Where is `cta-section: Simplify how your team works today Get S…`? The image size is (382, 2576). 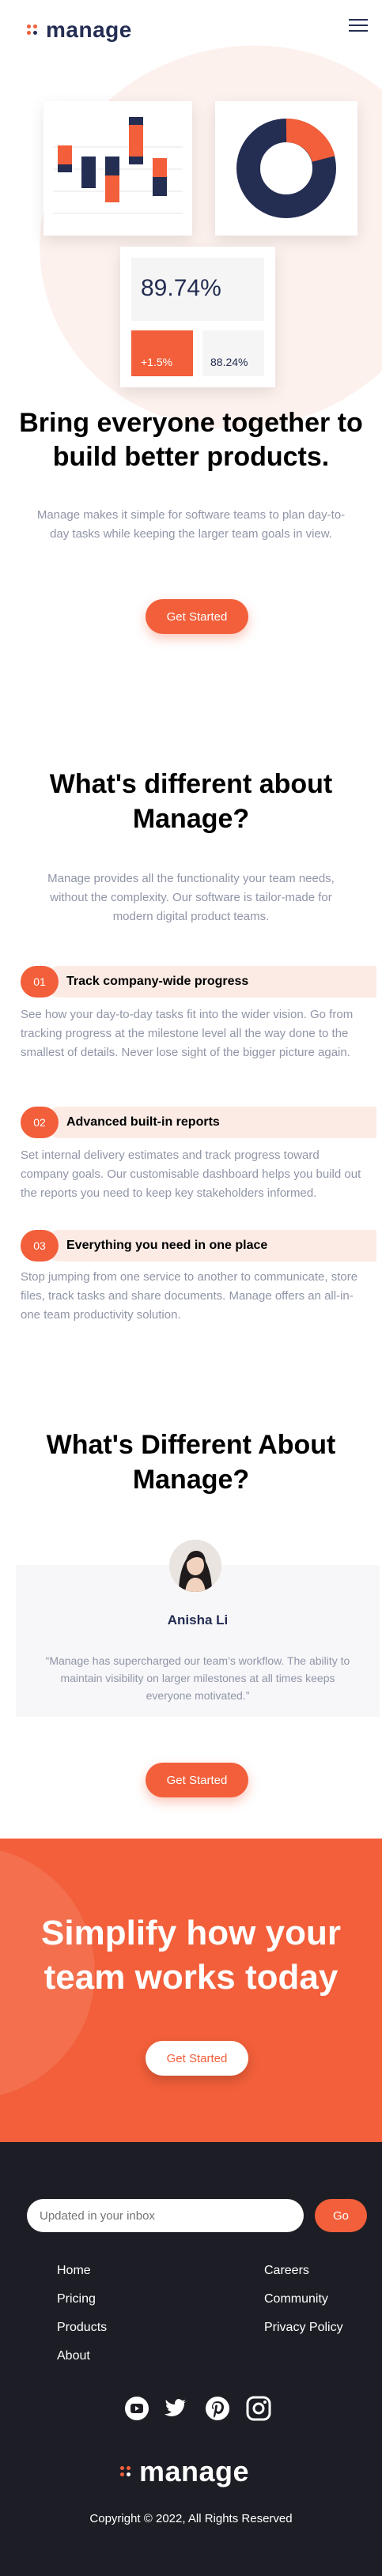
cta-section: Simplify how your team works today Get S… is located at coordinates (191, 1990).